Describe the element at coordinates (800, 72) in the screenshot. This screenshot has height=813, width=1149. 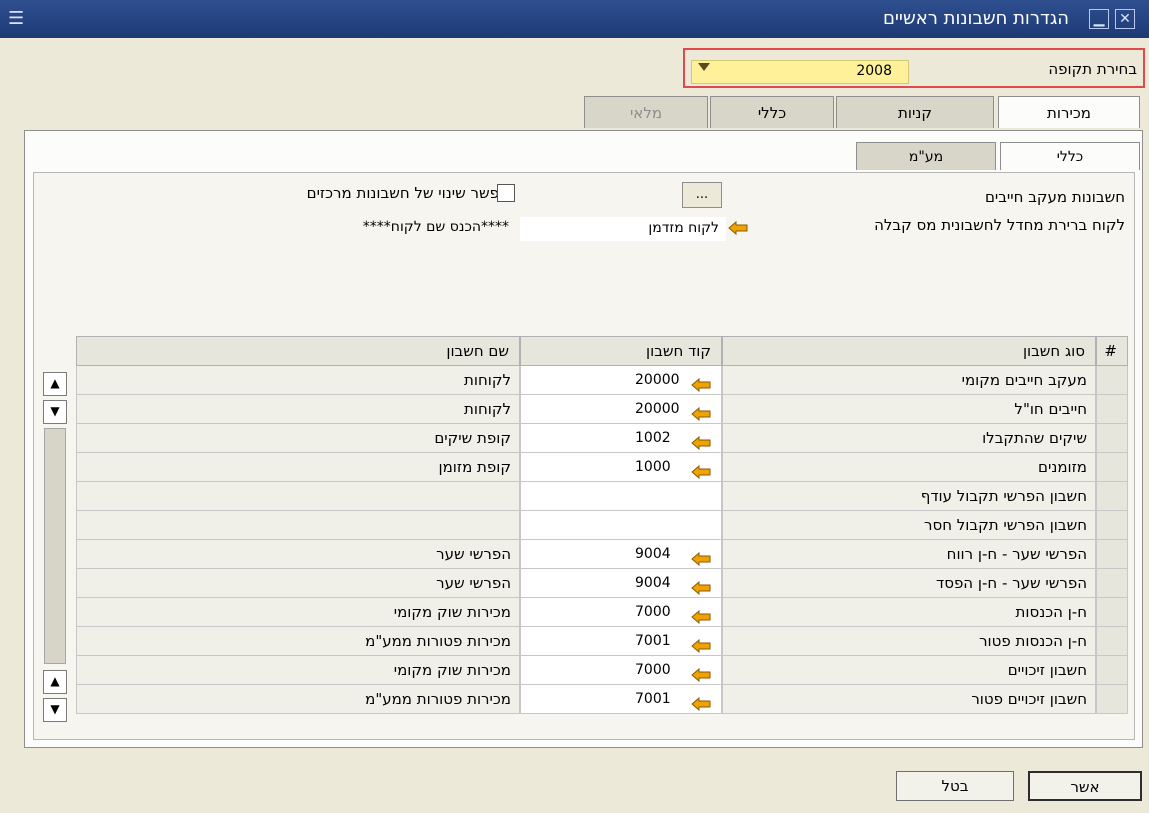
I see `period-dropdown: 2008` at that location.